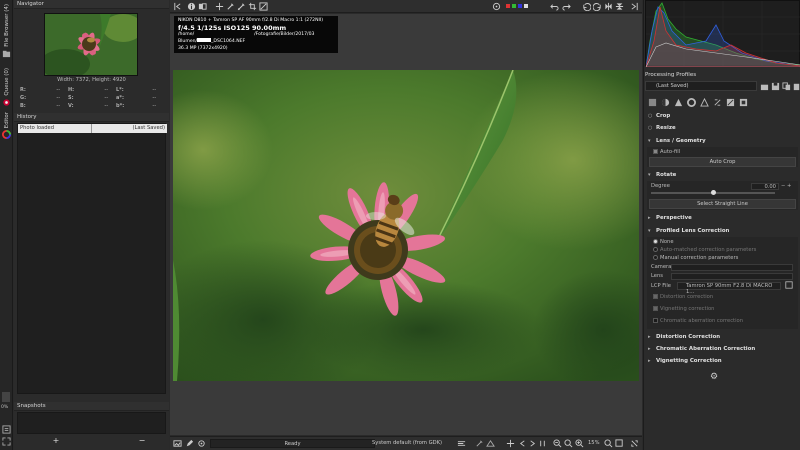 The width and height of the screenshot is (800, 450). Describe the element at coordinates (701, 321) in the screenshot. I see `ca-label: Chromatic aberration correction` at that location.